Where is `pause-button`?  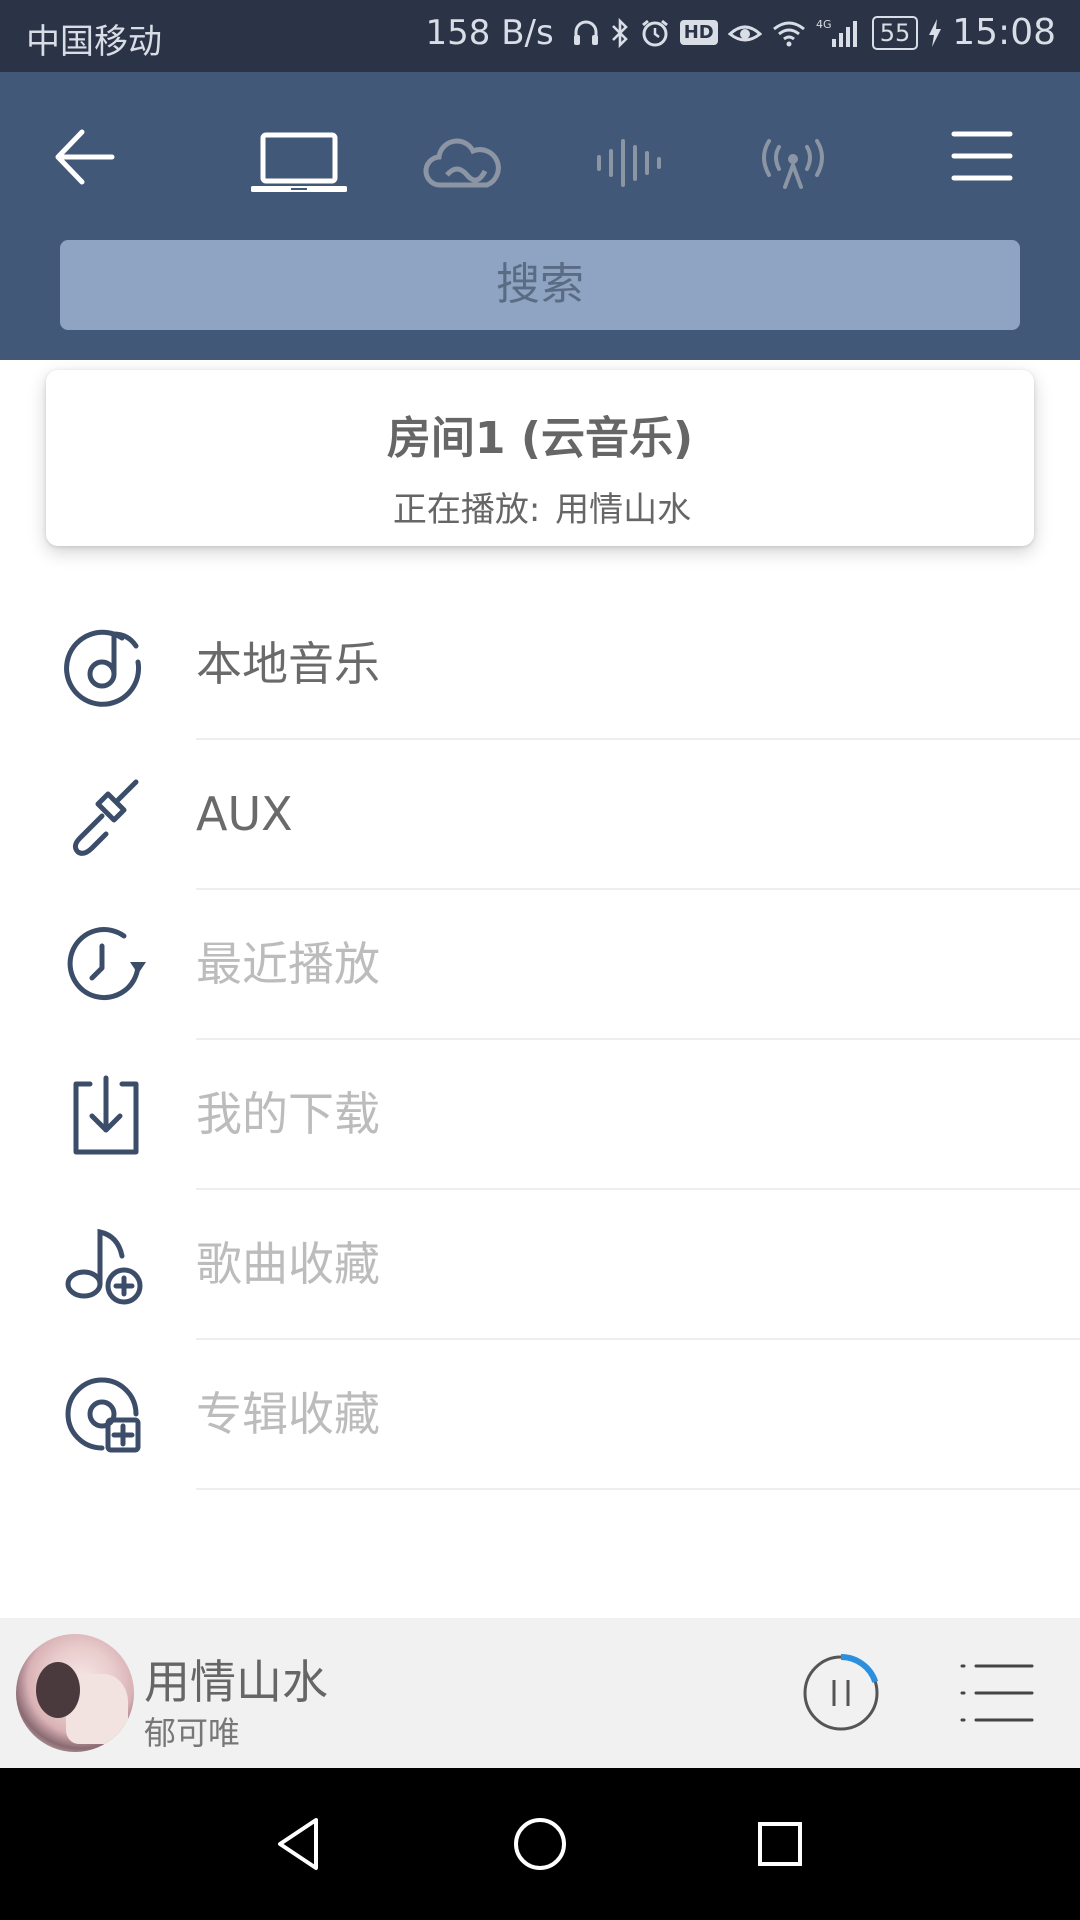 pause-button is located at coordinates (841, 1693).